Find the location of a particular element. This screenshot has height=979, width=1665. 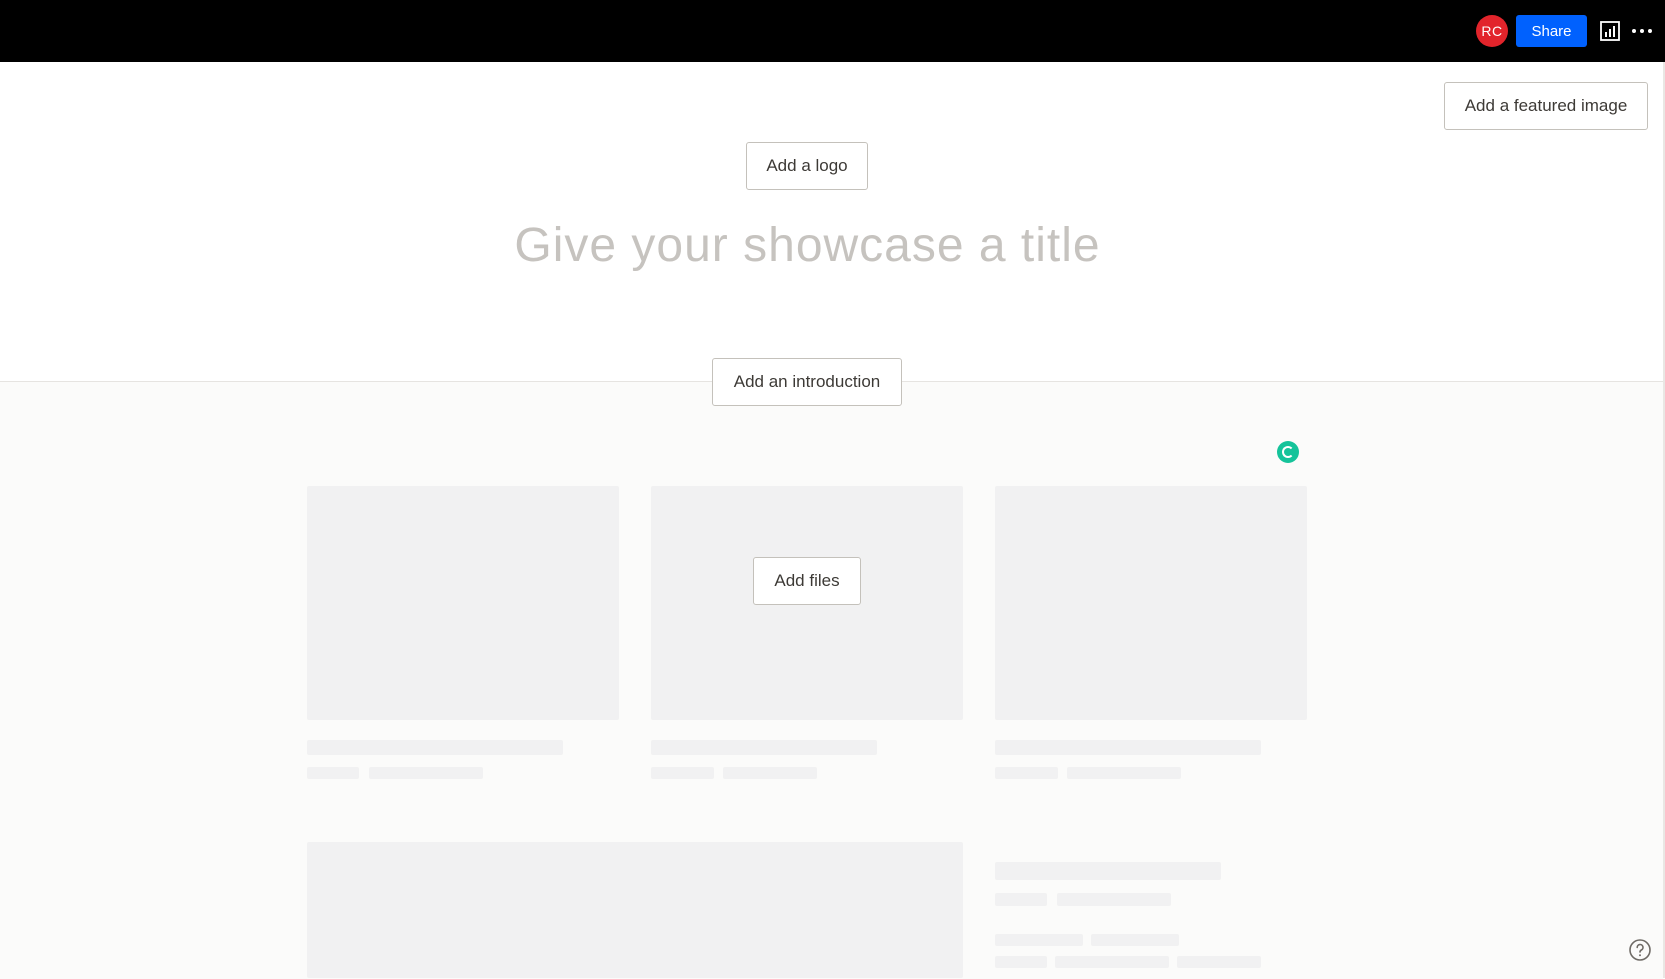

add-logo-button: Add a logo is located at coordinates (807, 166).